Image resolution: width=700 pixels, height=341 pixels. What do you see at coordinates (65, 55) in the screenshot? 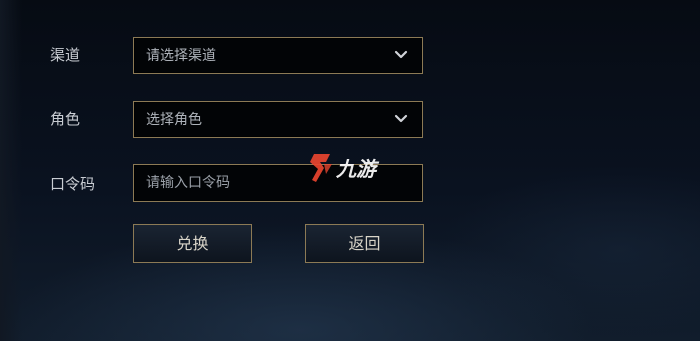
I see `channel-label: 渠道` at bounding box center [65, 55].